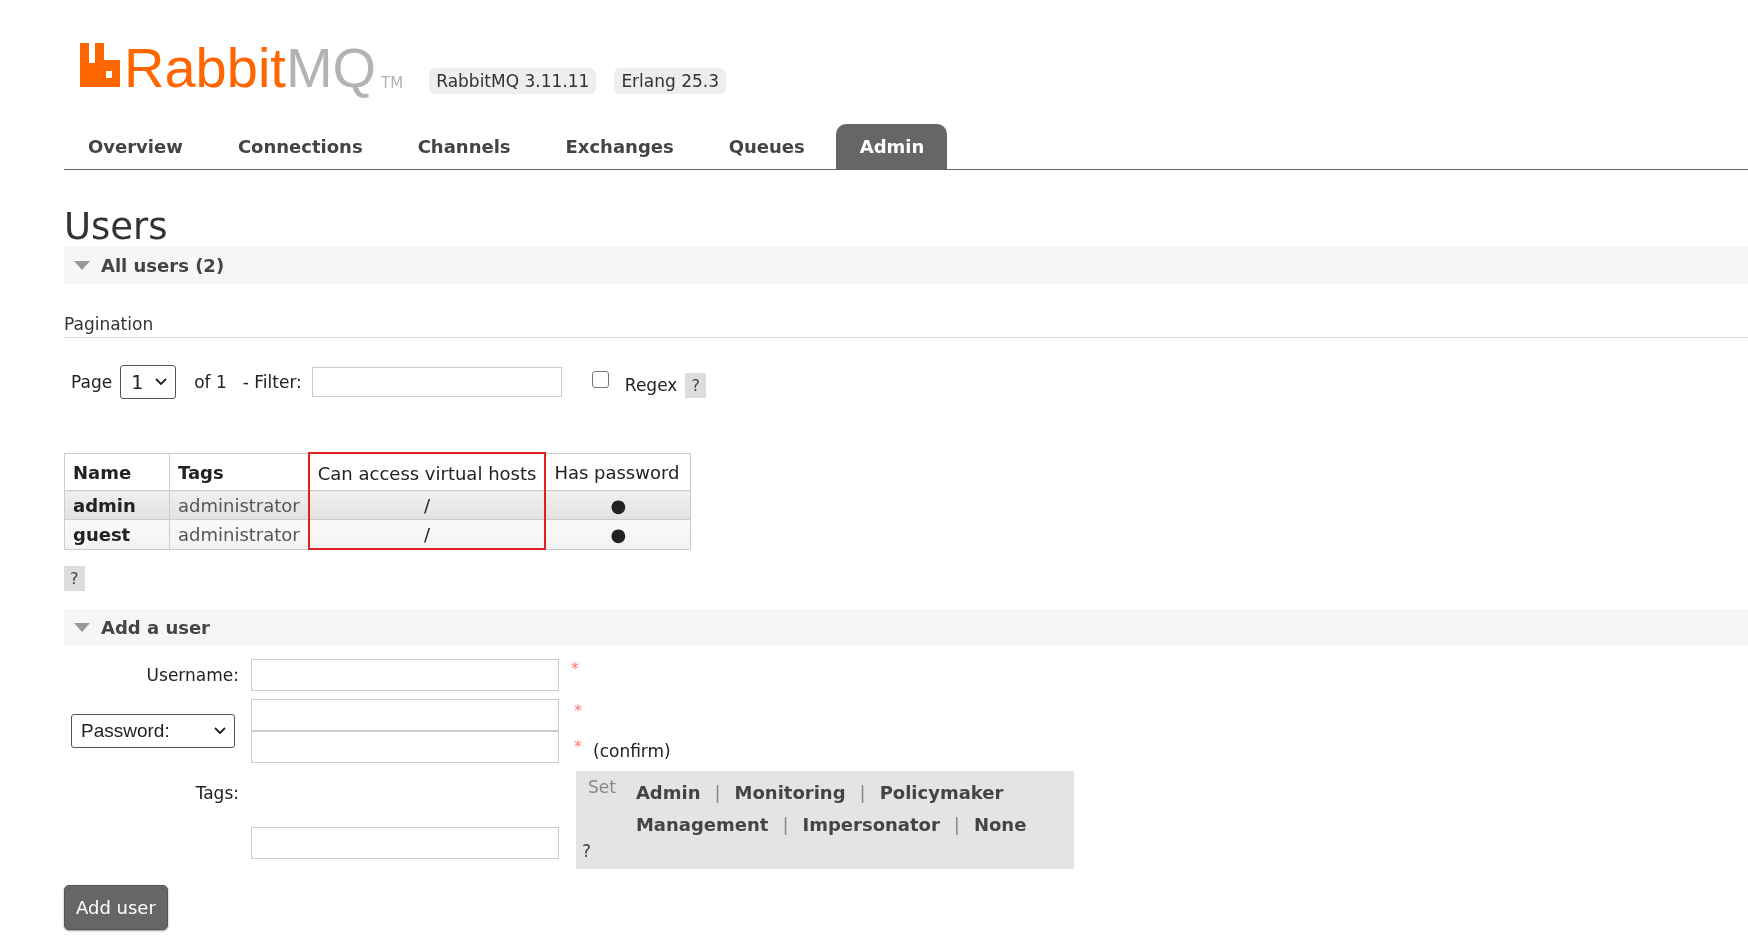 This screenshot has width=1748, height=938. What do you see at coordinates (100, 65) in the screenshot?
I see `logo-icon` at bounding box center [100, 65].